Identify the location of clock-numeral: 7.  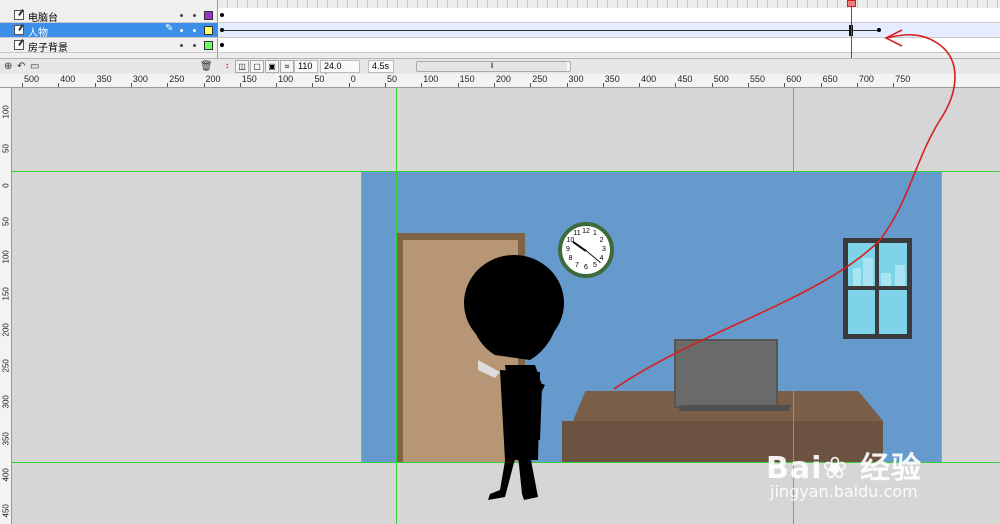
(577, 265).